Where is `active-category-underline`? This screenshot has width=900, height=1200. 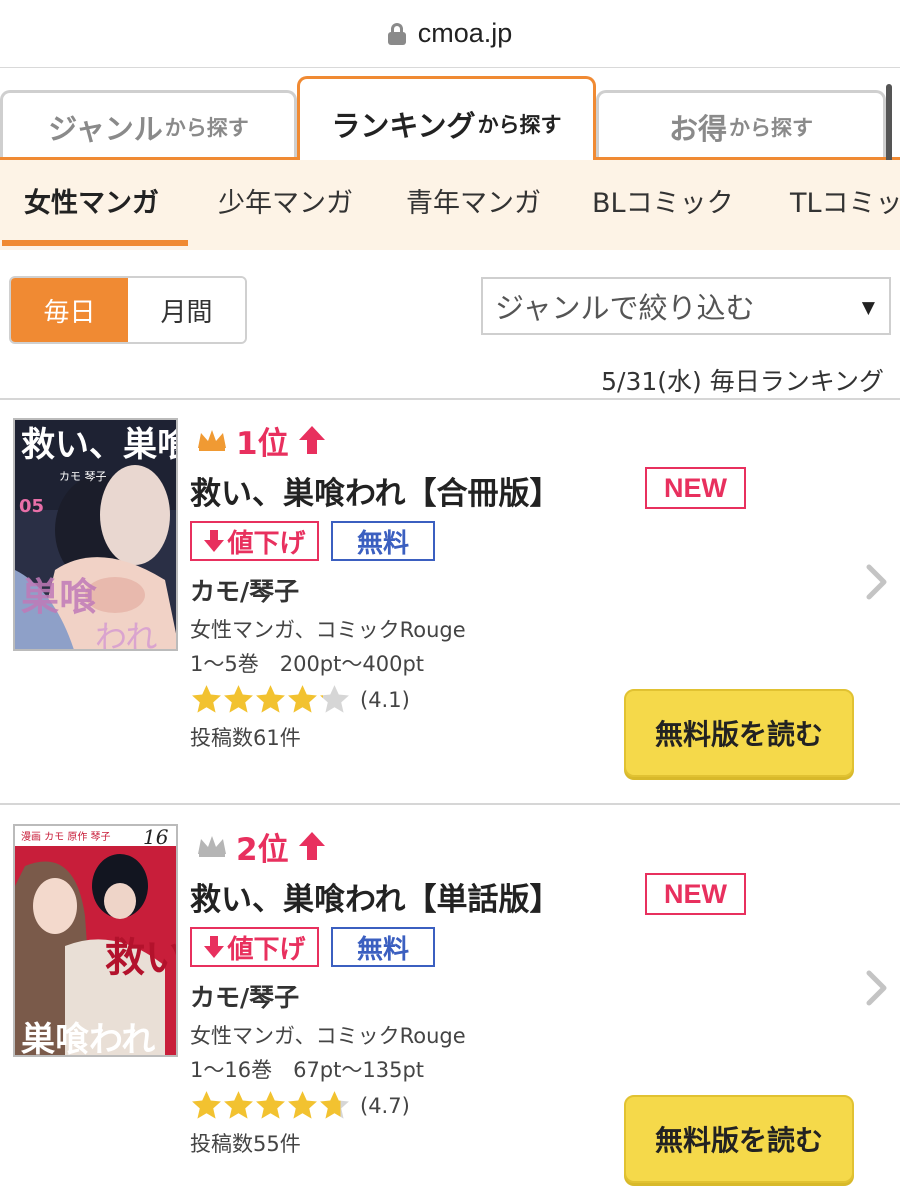
active-category-underline is located at coordinates (95, 243).